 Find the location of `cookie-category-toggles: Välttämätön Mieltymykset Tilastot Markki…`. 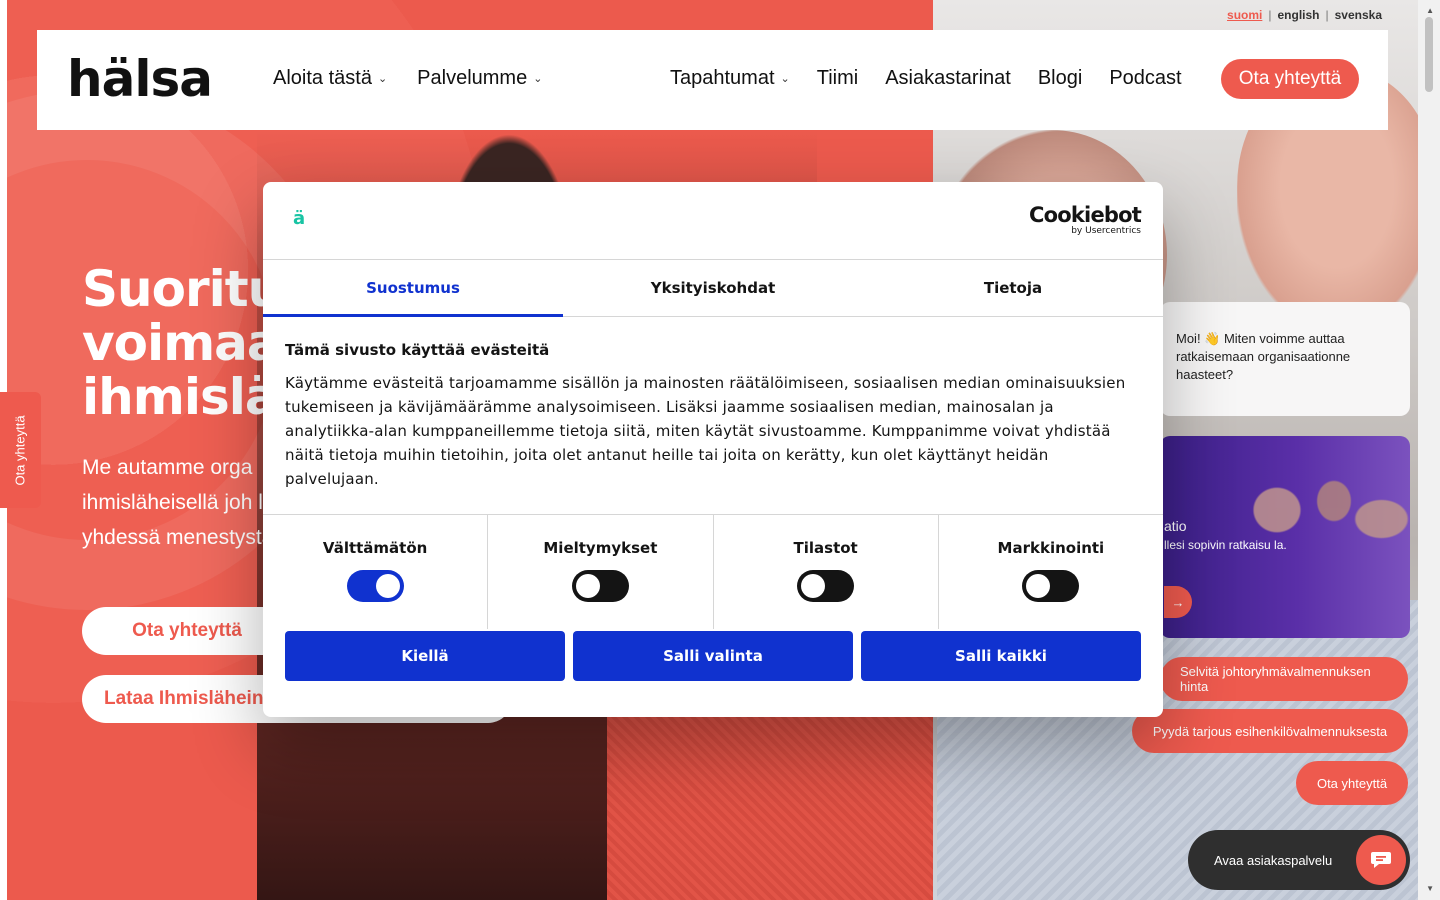

cookie-category-toggles: Välttämätön Mieltymykset Tilastot Markki… is located at coordinates (713, 572).